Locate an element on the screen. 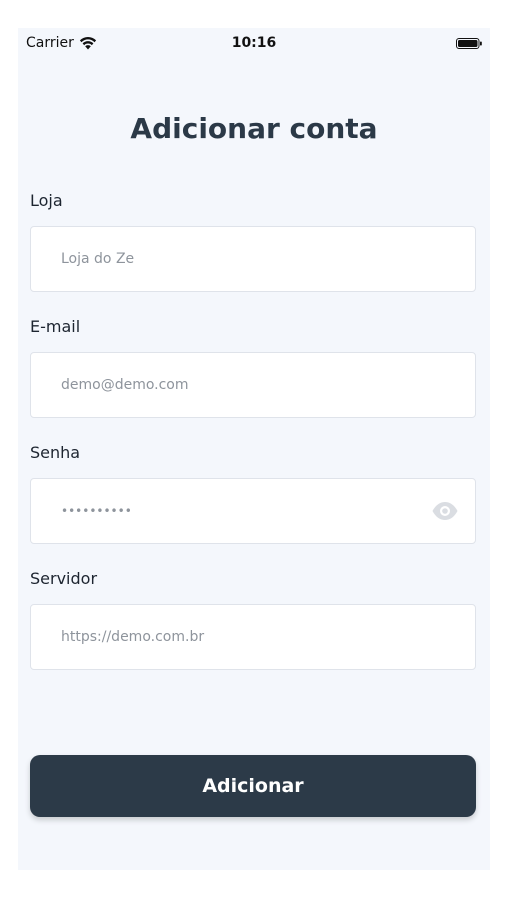 The width and height of the screenshot is (507, 900). password-input: •••••••••• is located at coordinates (253, 511).